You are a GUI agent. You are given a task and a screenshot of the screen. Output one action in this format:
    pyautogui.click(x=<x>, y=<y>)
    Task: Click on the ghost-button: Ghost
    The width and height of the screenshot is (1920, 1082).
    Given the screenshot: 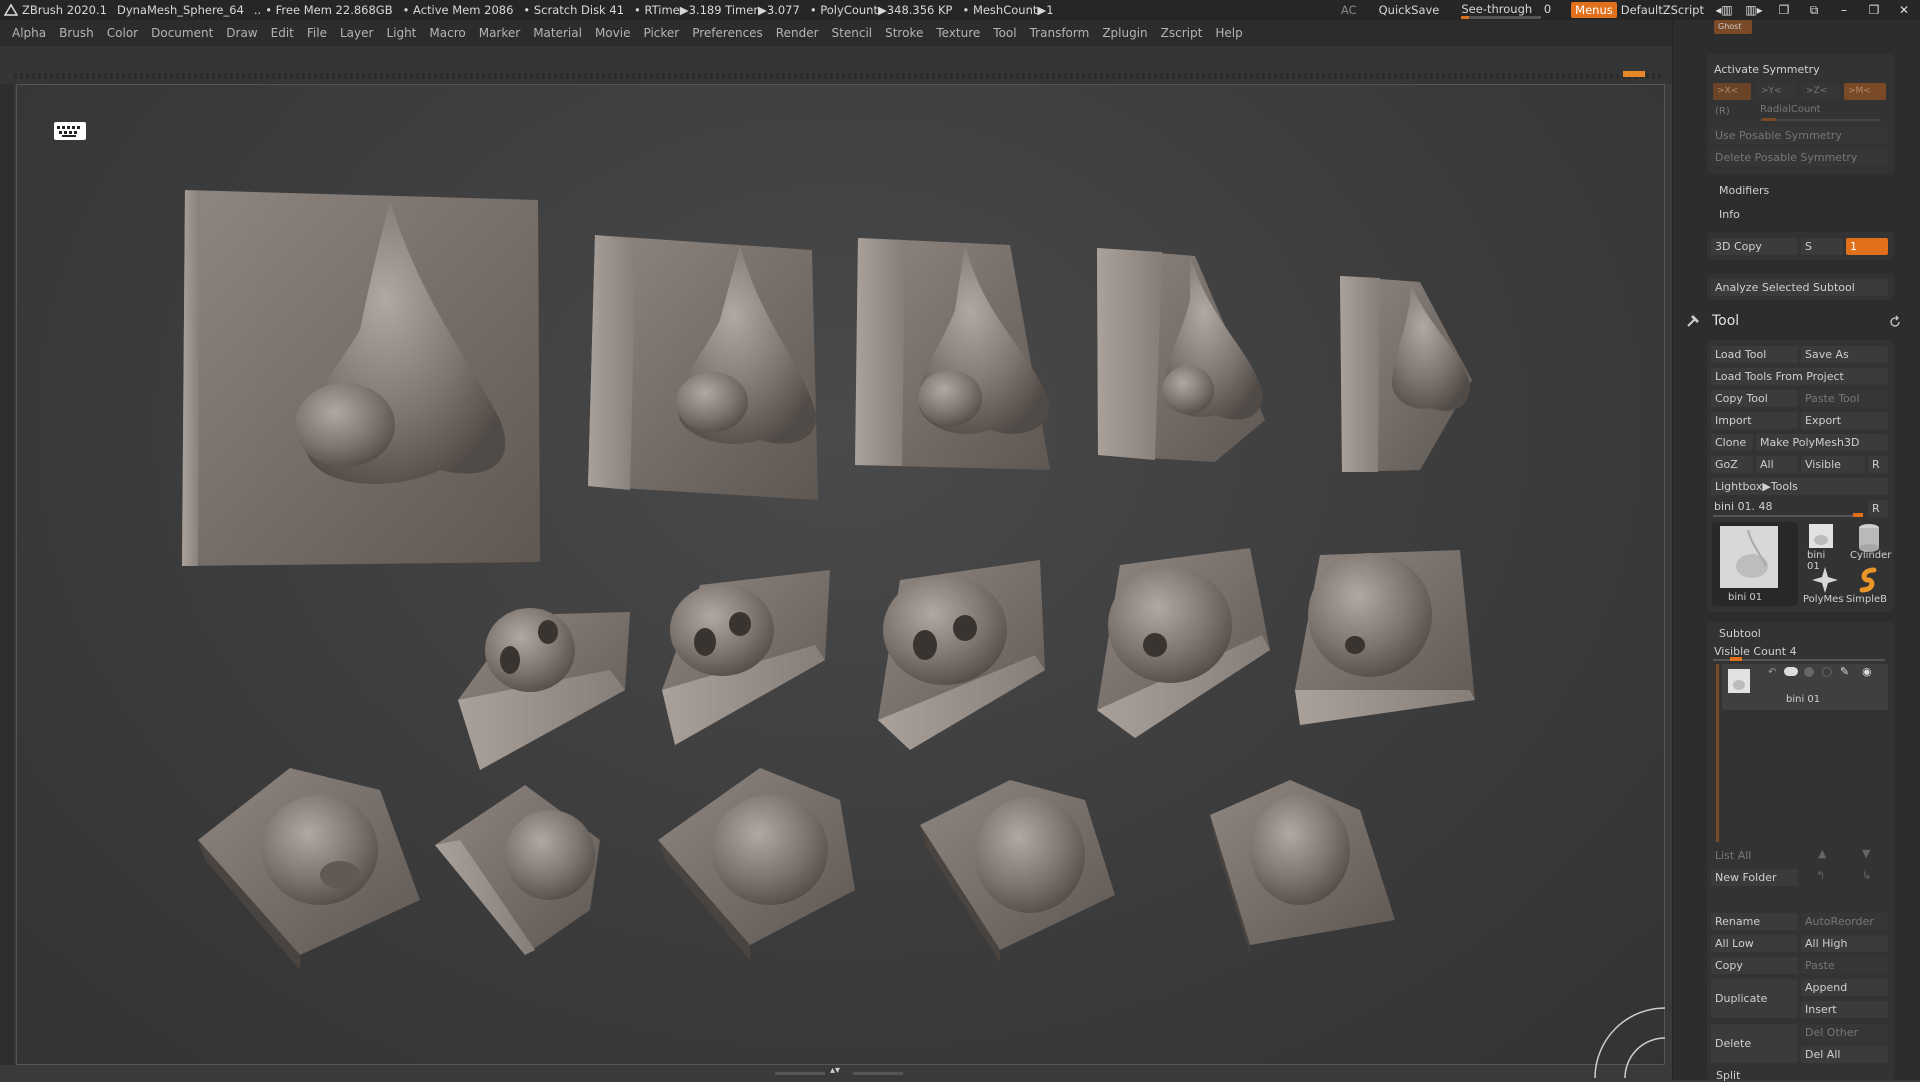 What is the action you would take?
    pyautogui.click(x=1733, y=27)
    